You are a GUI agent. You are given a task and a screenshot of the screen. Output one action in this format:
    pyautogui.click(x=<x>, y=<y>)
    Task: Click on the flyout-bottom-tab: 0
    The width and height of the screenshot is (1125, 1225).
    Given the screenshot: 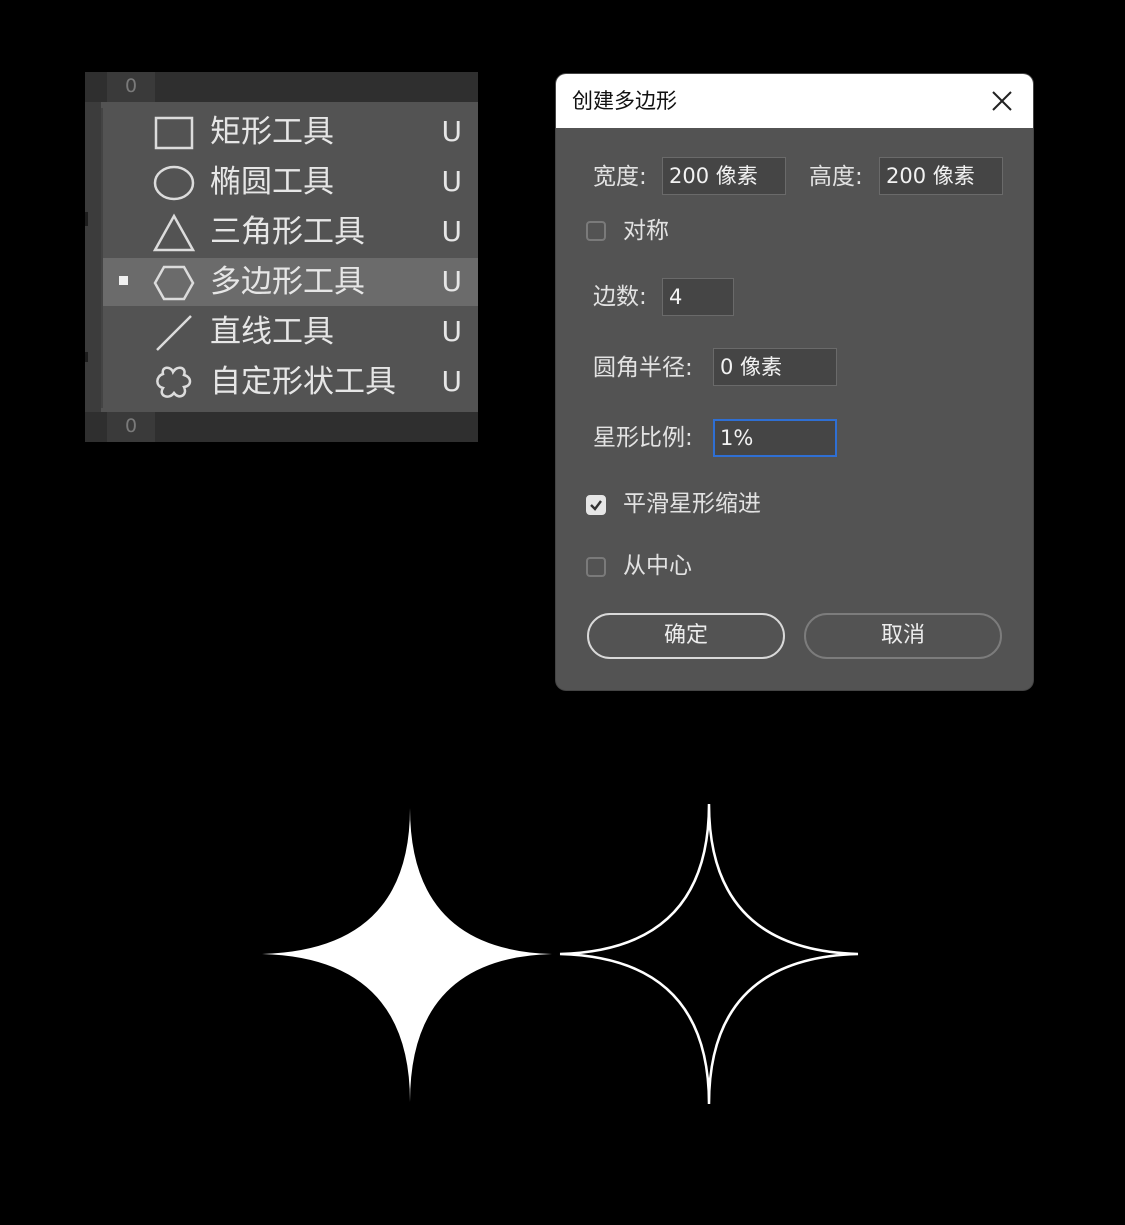 What is the action you would take?
    pyautogui.click(x=131, y=427)
    